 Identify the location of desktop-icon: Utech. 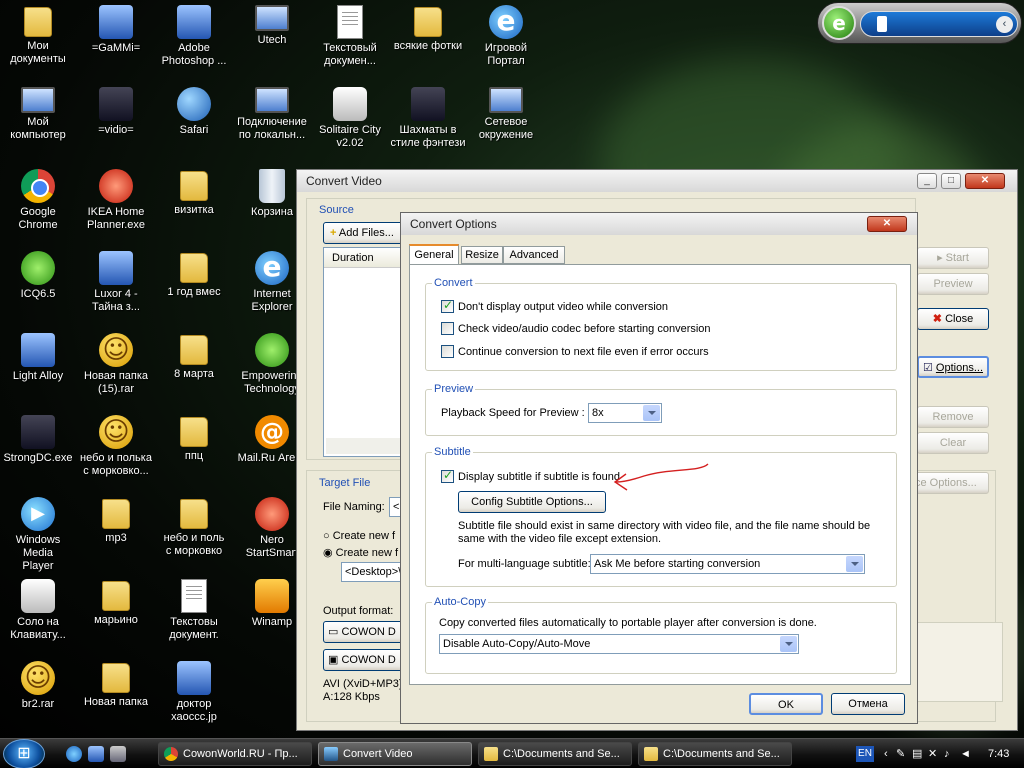
(272, 43).